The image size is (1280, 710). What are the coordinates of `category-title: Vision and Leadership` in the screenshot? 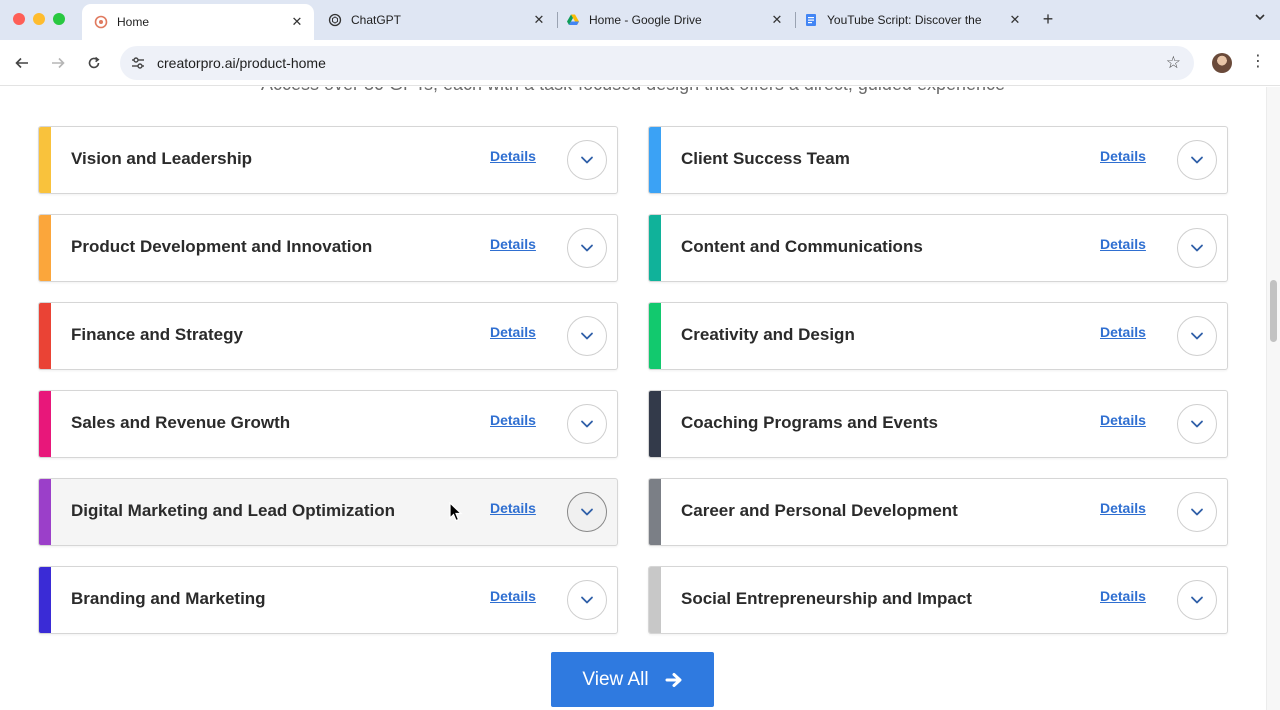 It's located at (162, 158).